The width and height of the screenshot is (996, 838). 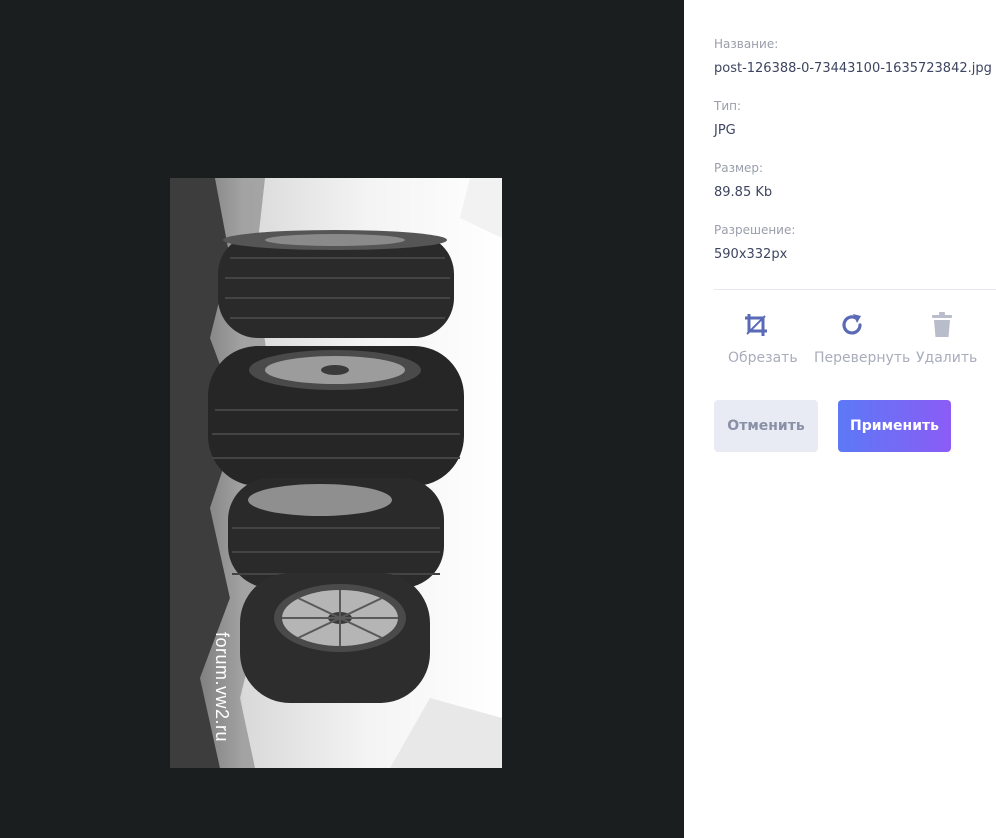 What do you see at coordinates (725, 130) in the screenshot?
I see `type-value: JPG` at bounding box center [725, 130].